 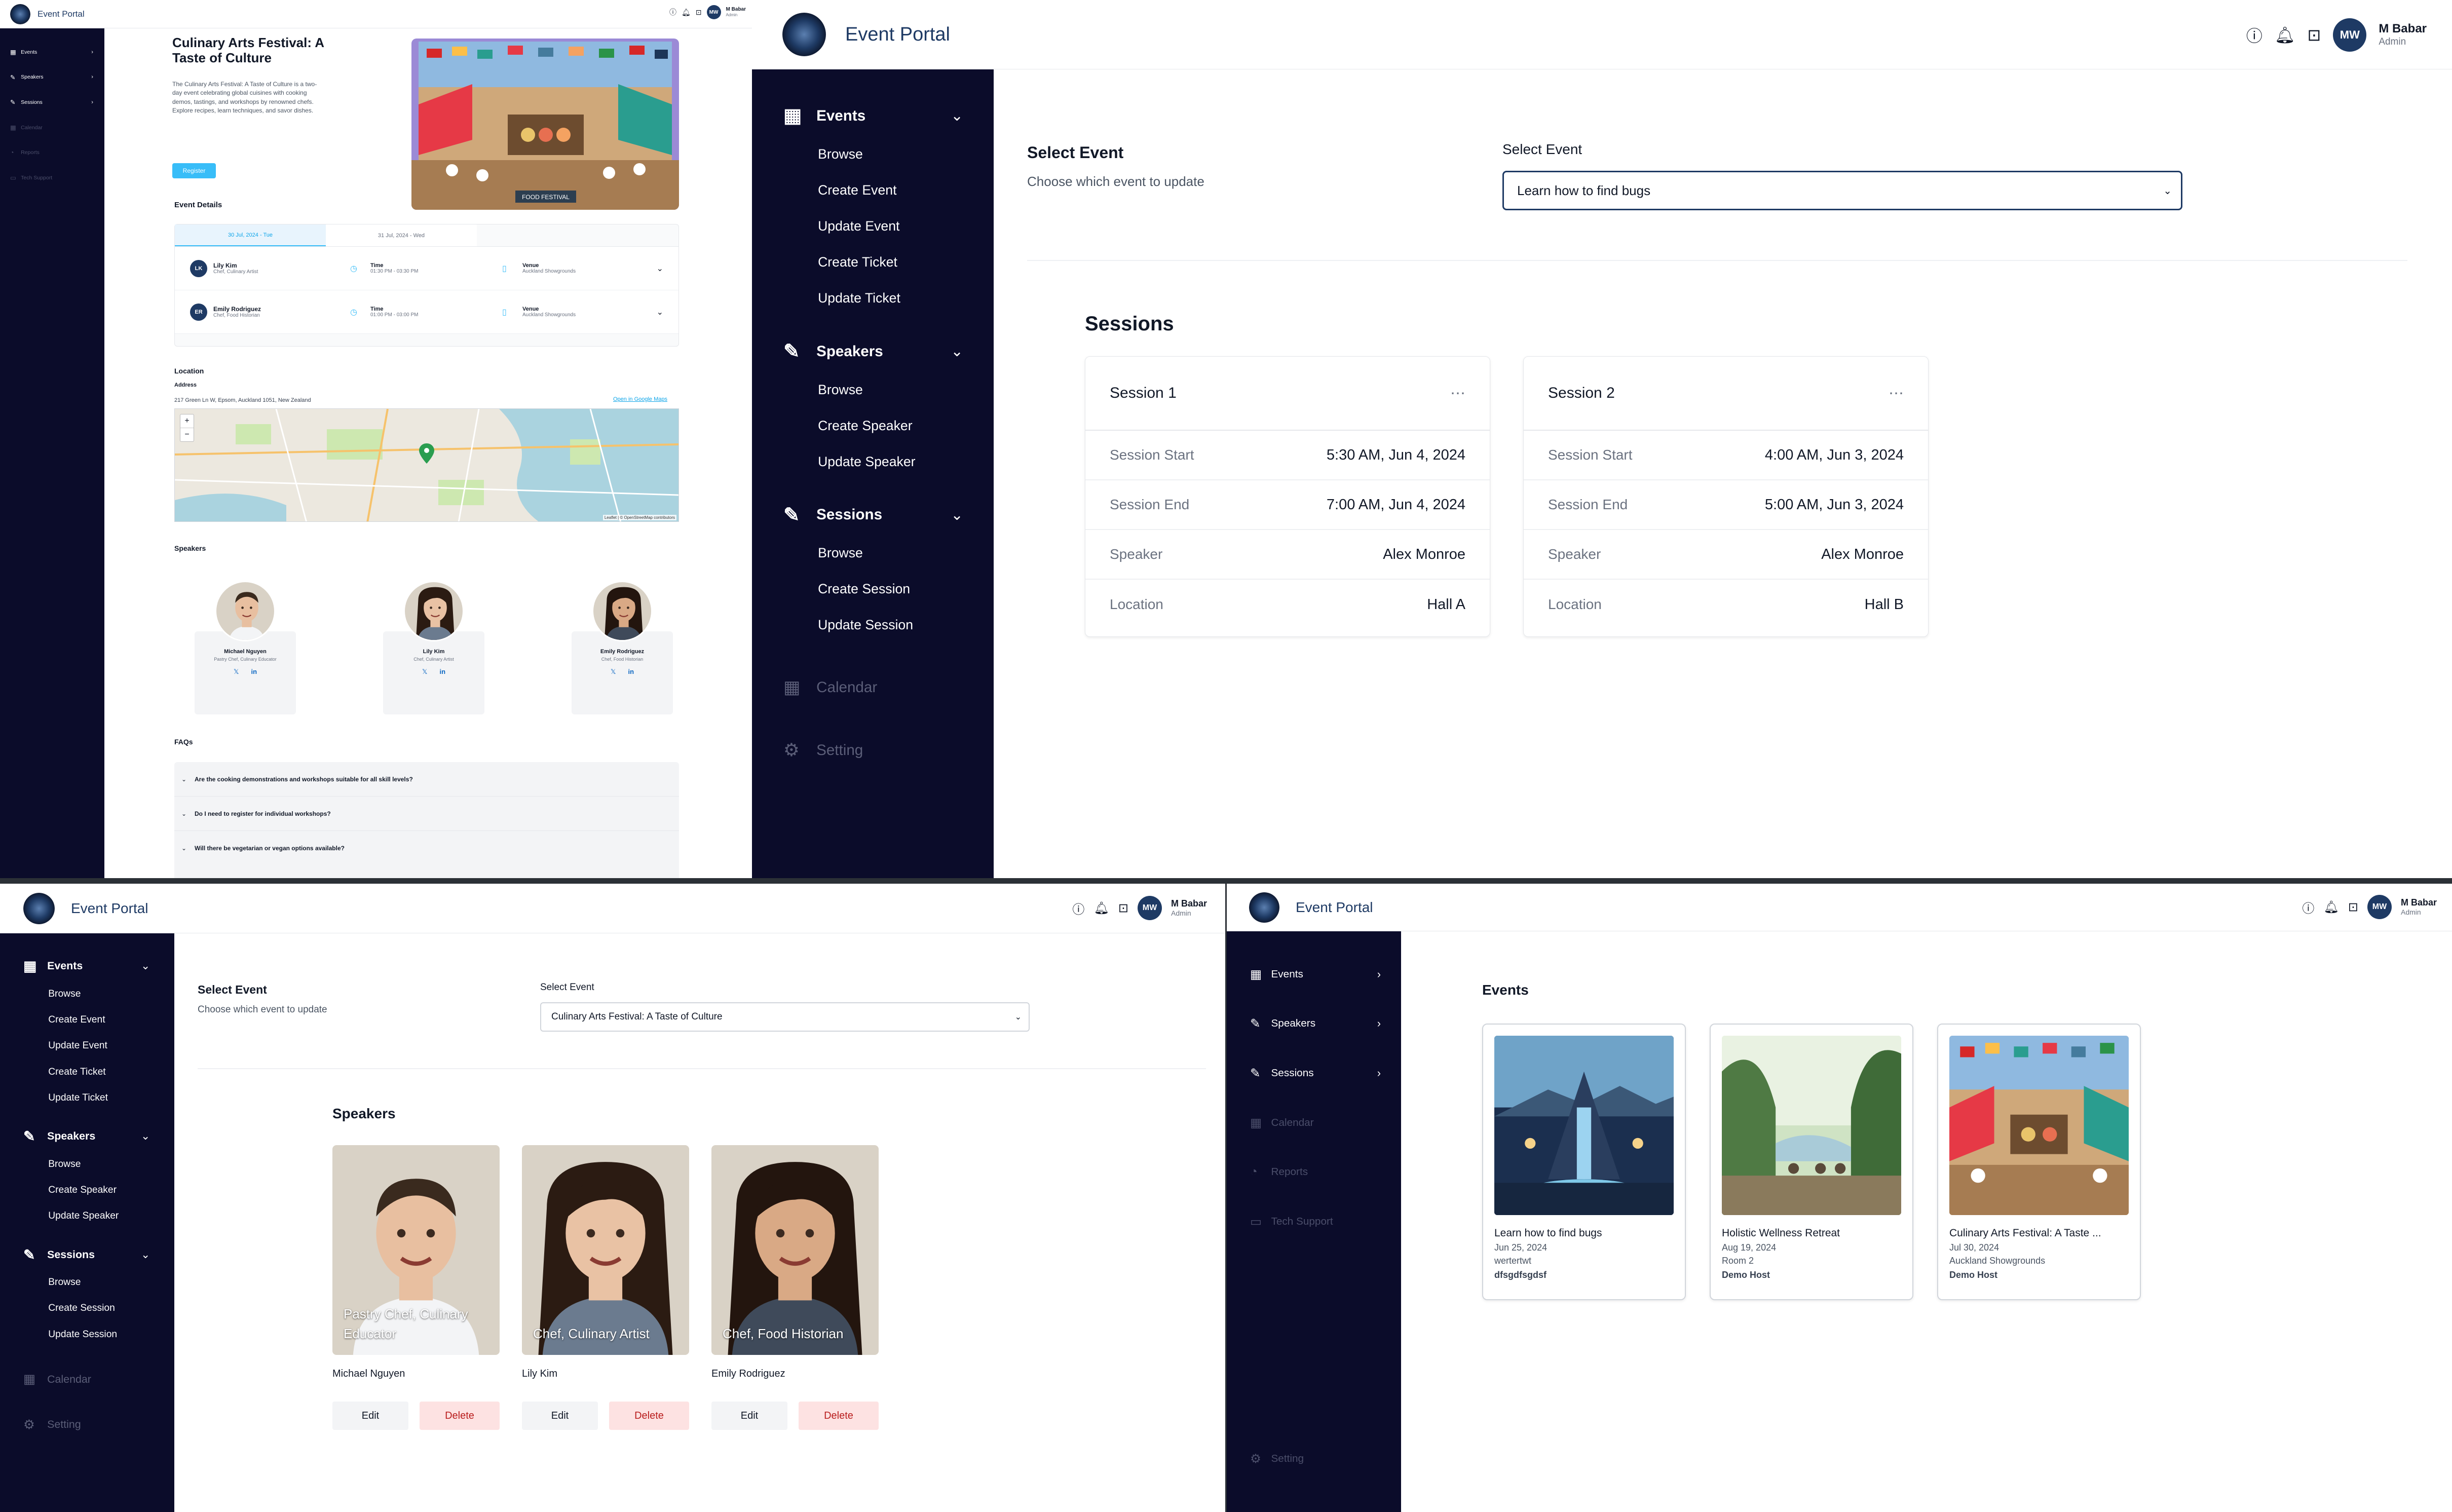 What do you see at coordinates (640, 399) in the screenshot?
I see `open-maps-link: Open in Google Maps` at bounding box center [640, 399].